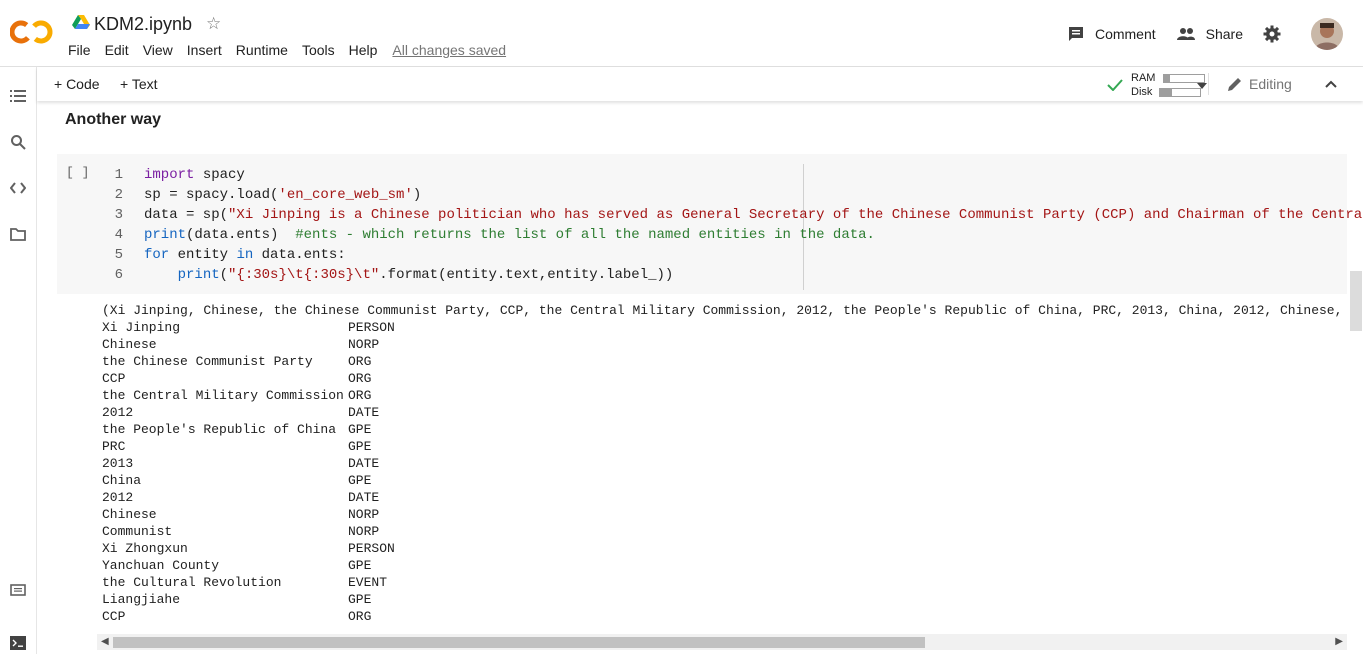 This screenshot has height=654, width=1363. I want to click on user-avatar, so click(1327, 34).